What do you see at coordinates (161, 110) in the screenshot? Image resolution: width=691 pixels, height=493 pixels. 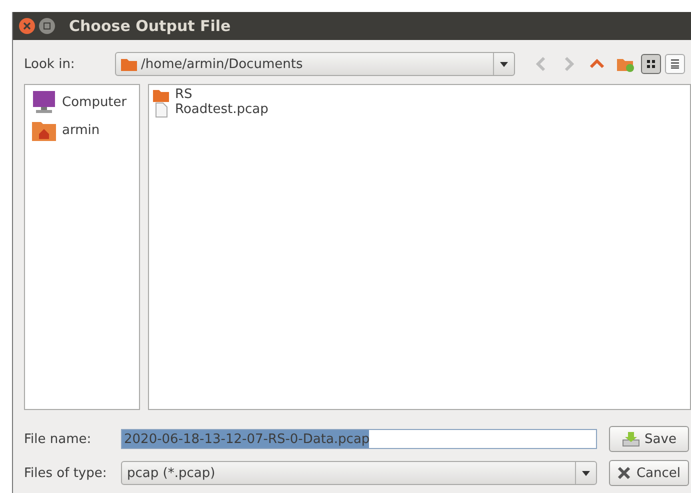 I see `document-icon` at bounding box center [161, 110].